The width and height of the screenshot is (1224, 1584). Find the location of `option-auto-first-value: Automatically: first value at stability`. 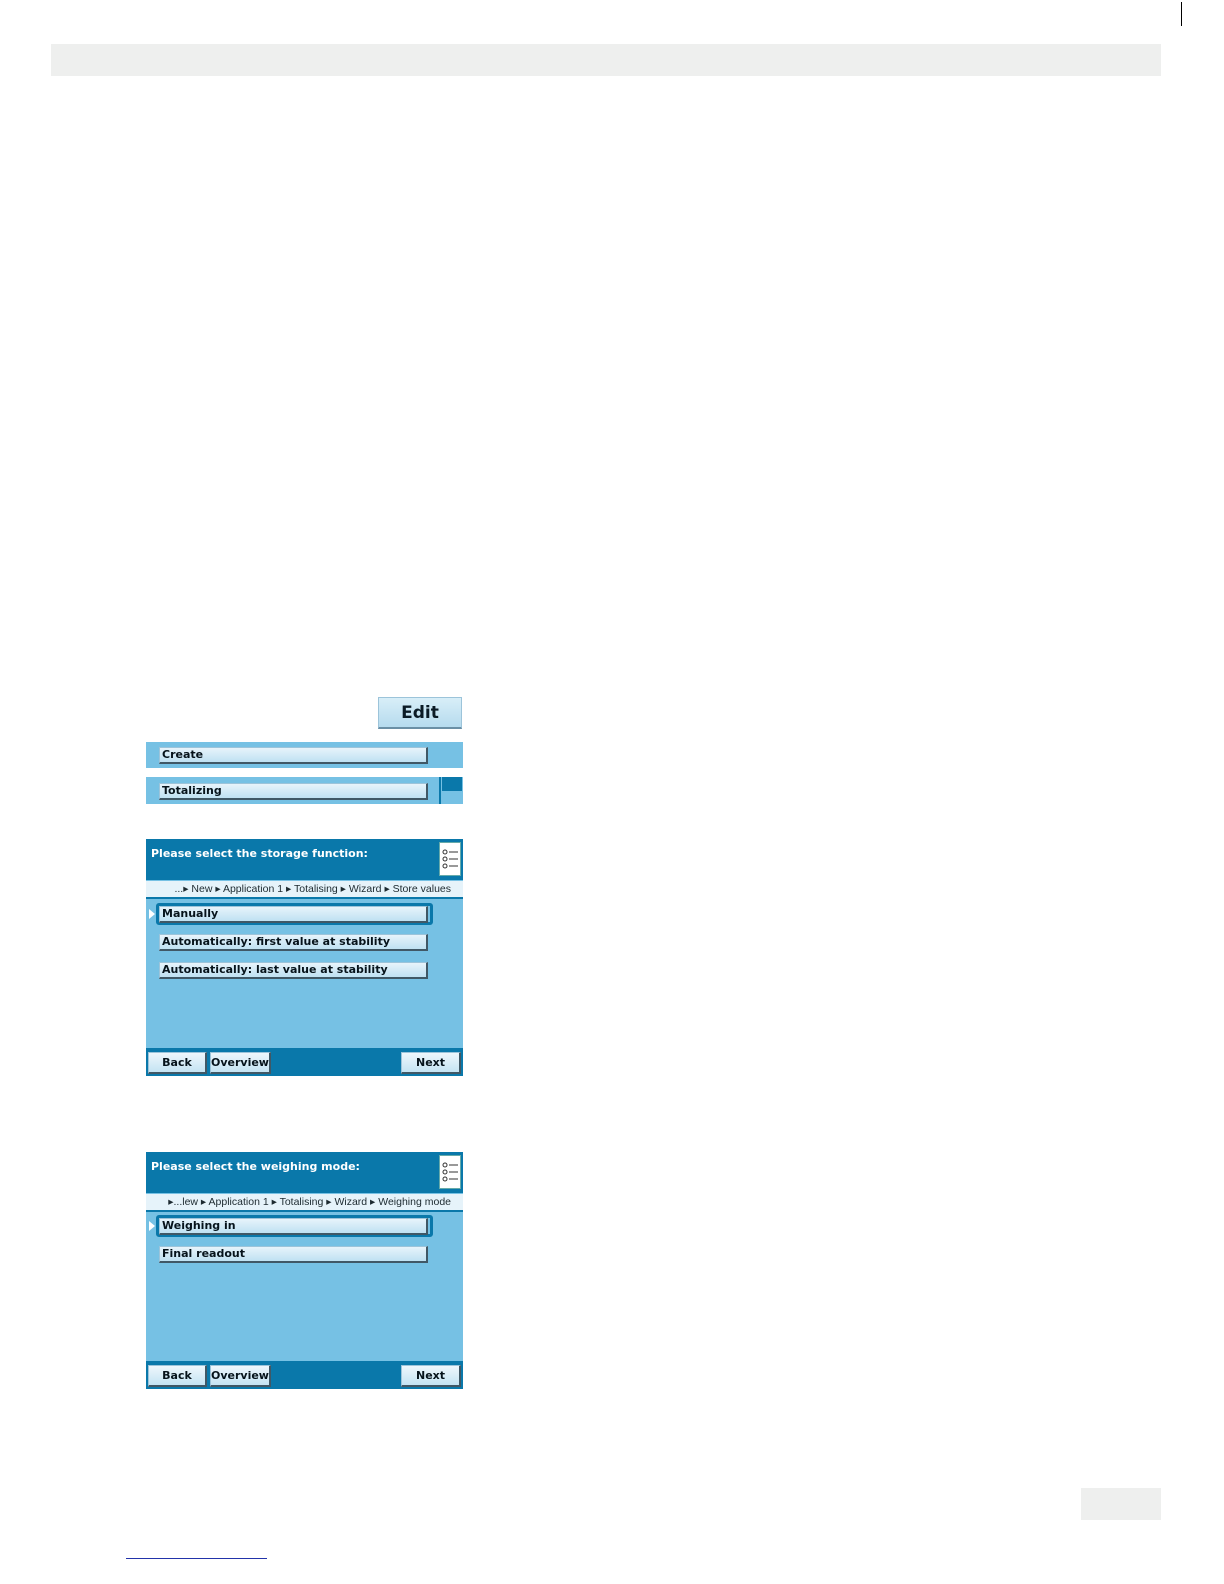

option-auto-first-value: Automatically: first value at stability is located at coordinates (293, 942).